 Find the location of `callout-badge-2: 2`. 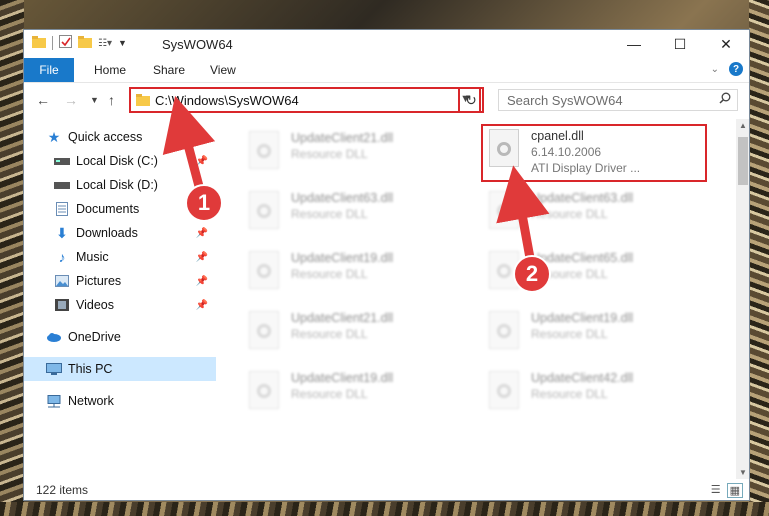

callout-badge-2: 2 is located at coordinates (532, 274).